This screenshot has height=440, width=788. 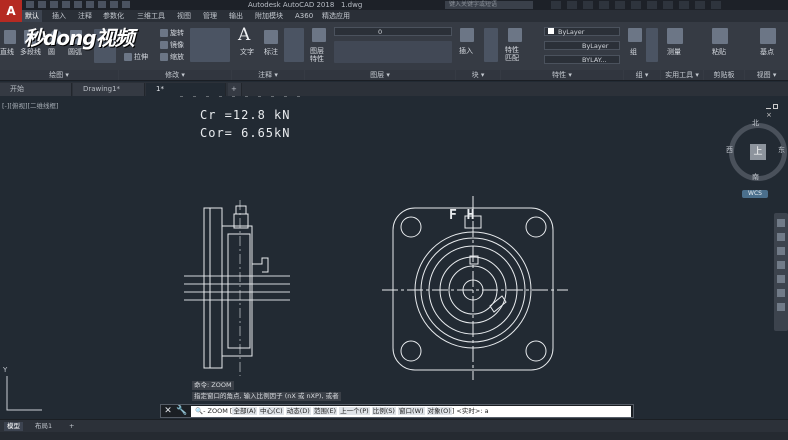 I want to click on scale-button: 缩放, so click(x=177, y=57).